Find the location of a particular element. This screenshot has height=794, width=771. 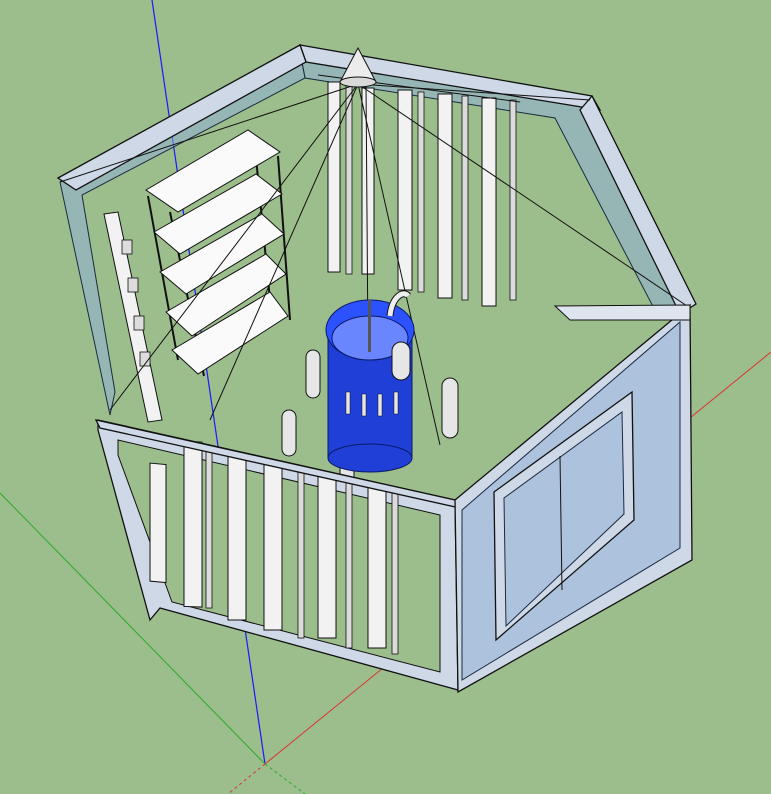

back-wall-panels is located at coordinates (419, 190).